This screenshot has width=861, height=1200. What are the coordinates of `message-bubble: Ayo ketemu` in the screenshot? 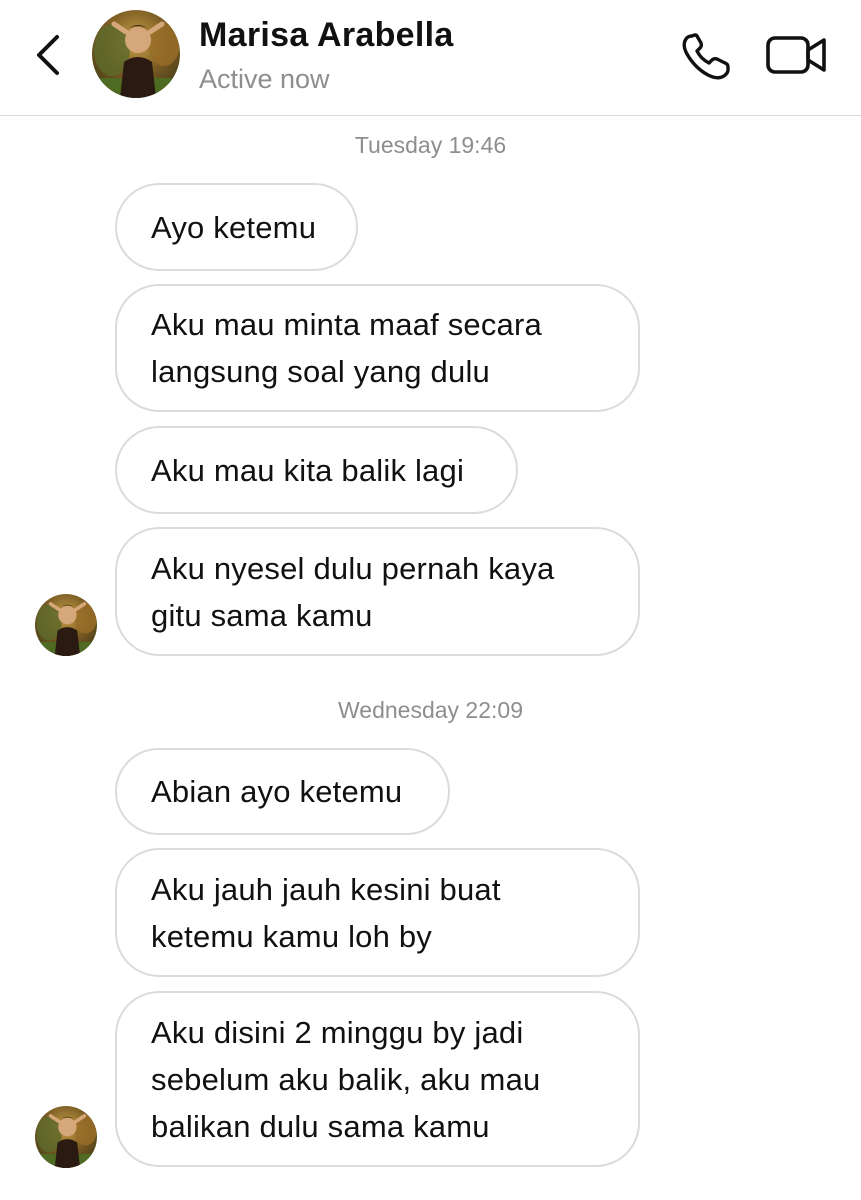 It's located at (236, 227).